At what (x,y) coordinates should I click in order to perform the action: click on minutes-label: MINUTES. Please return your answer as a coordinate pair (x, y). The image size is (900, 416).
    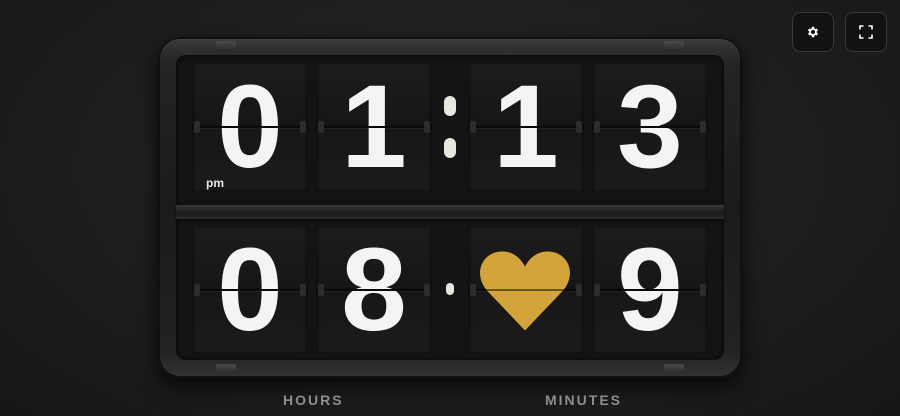
    Looking at the image, I should click on (583, 400).